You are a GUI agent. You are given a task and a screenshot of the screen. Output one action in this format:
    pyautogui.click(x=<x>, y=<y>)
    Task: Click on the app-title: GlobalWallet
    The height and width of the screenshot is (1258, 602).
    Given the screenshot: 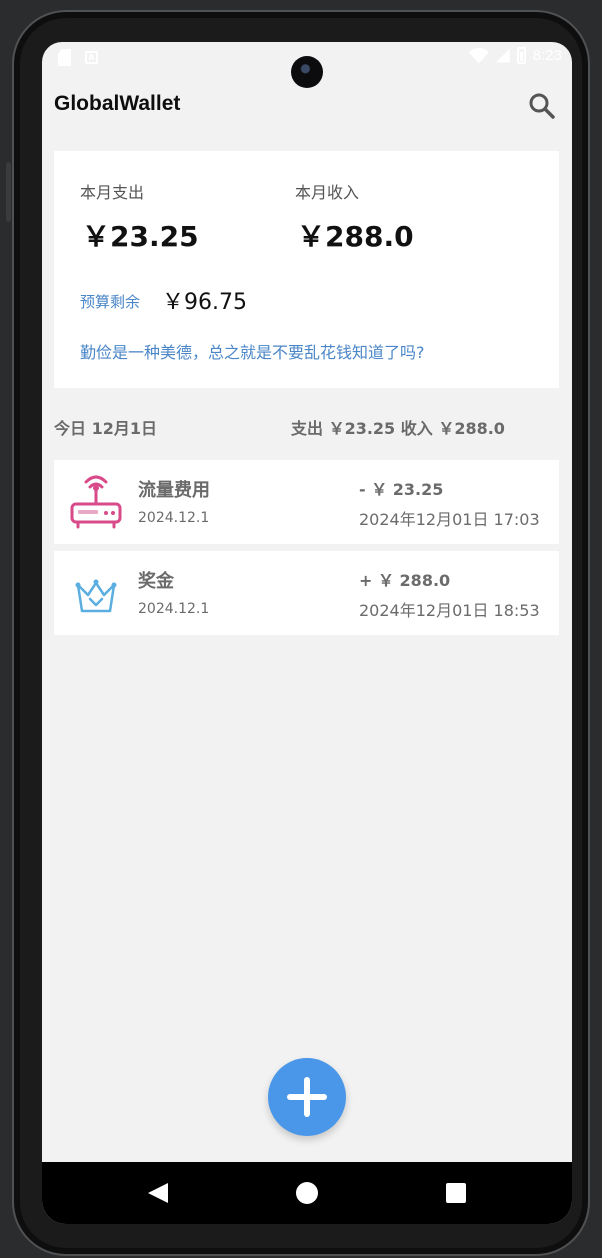 What is the action you would take?
    pyautogui.click(x=117, y=103)
    